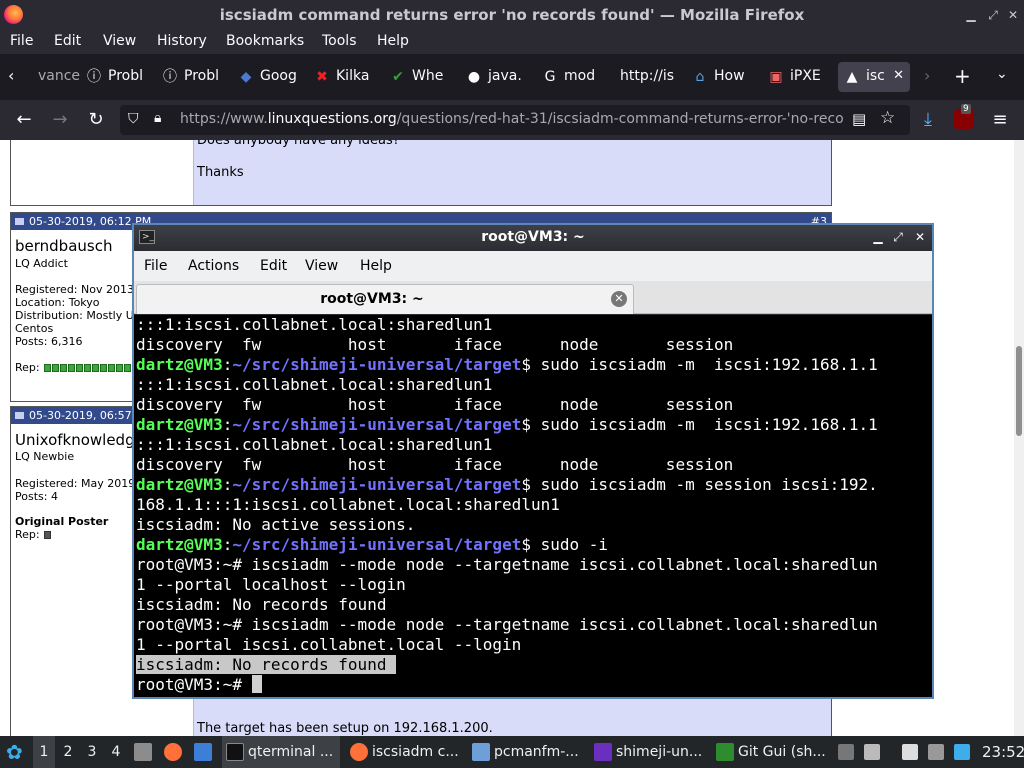  I want to click on clock: 23:52, so click(1003, 752).